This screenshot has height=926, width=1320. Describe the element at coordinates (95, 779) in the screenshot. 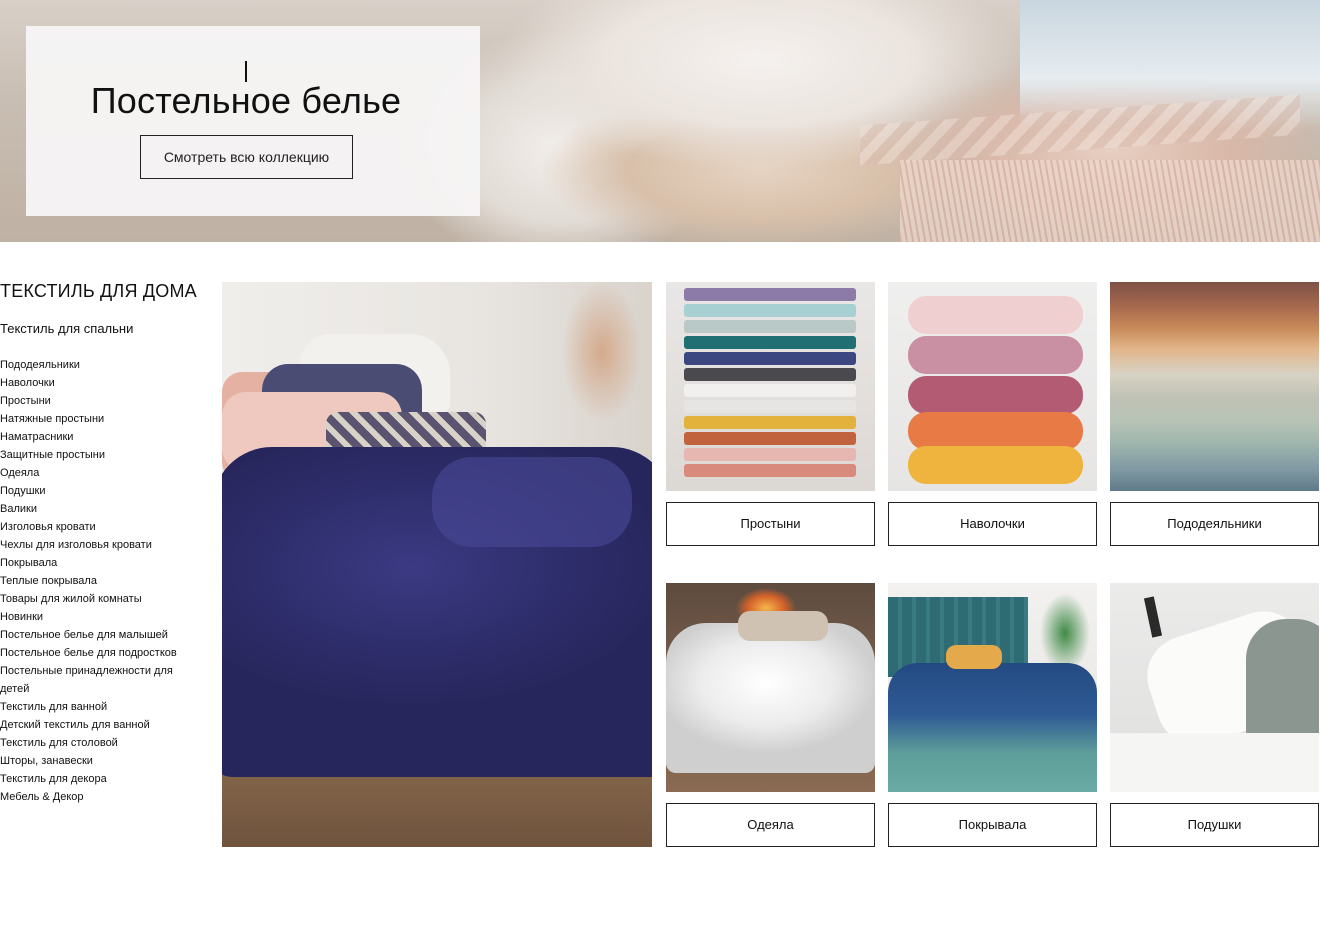

I see `sidebar-item: Текстиль для декора` at that location.